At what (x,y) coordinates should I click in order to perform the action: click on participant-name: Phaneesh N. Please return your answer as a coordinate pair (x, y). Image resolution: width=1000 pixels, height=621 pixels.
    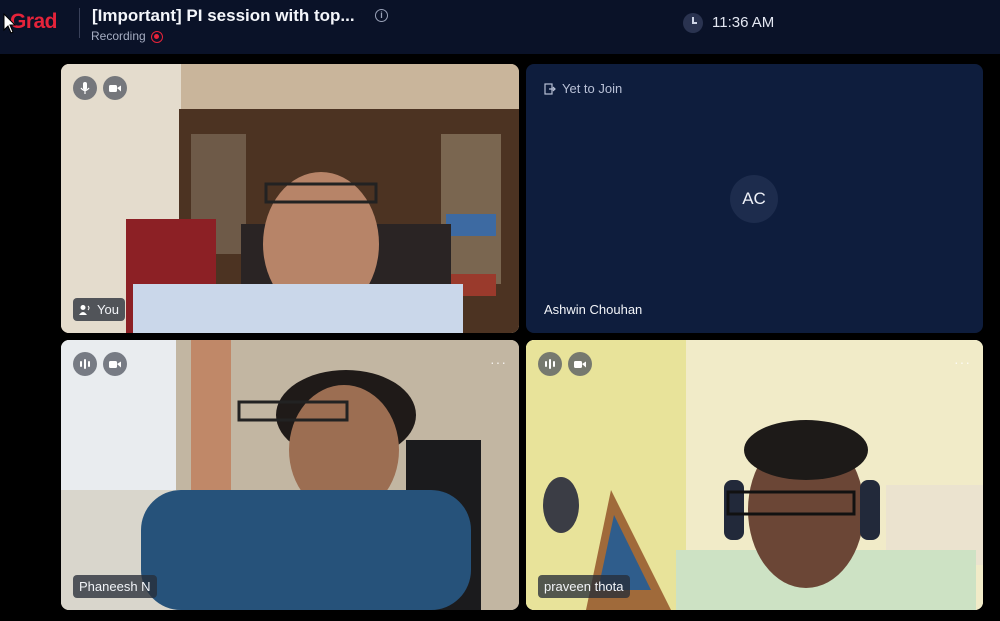
    Looking at the image, I should click on (115, 586).